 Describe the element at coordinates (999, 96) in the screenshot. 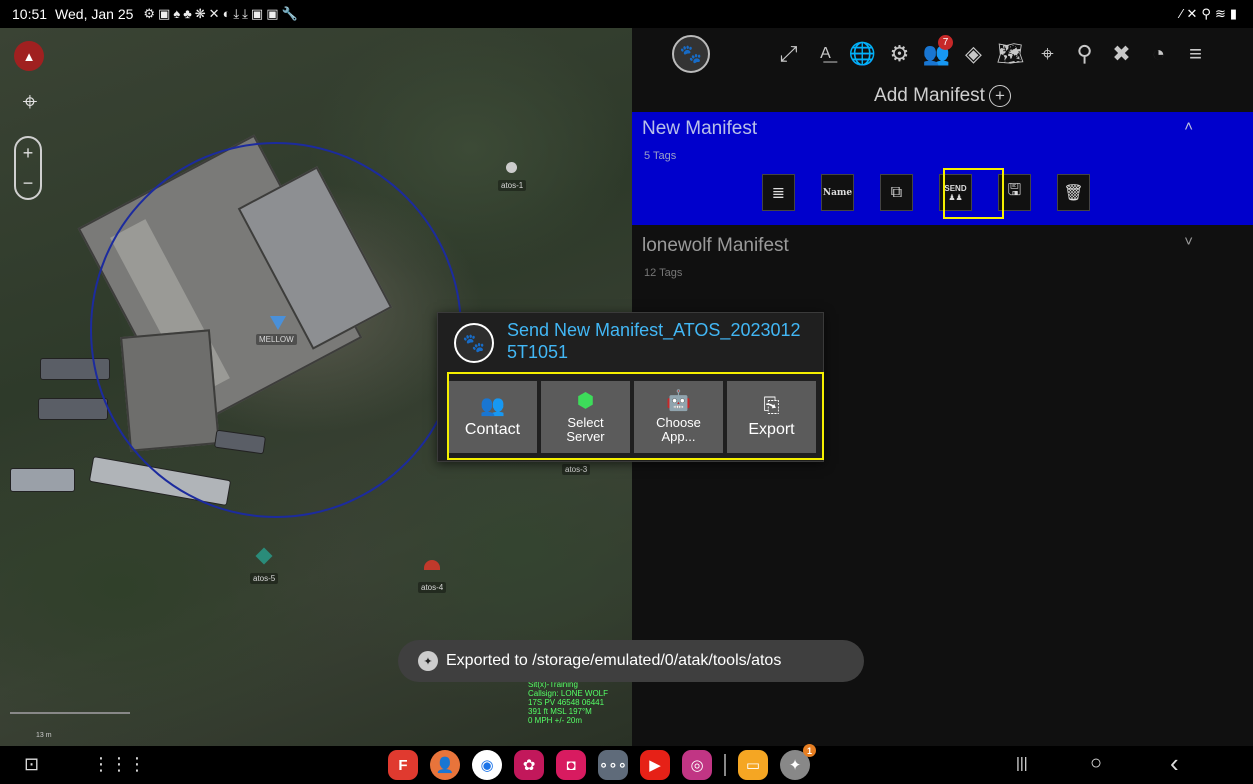

I see `plus-circle-icon: +` at that location.